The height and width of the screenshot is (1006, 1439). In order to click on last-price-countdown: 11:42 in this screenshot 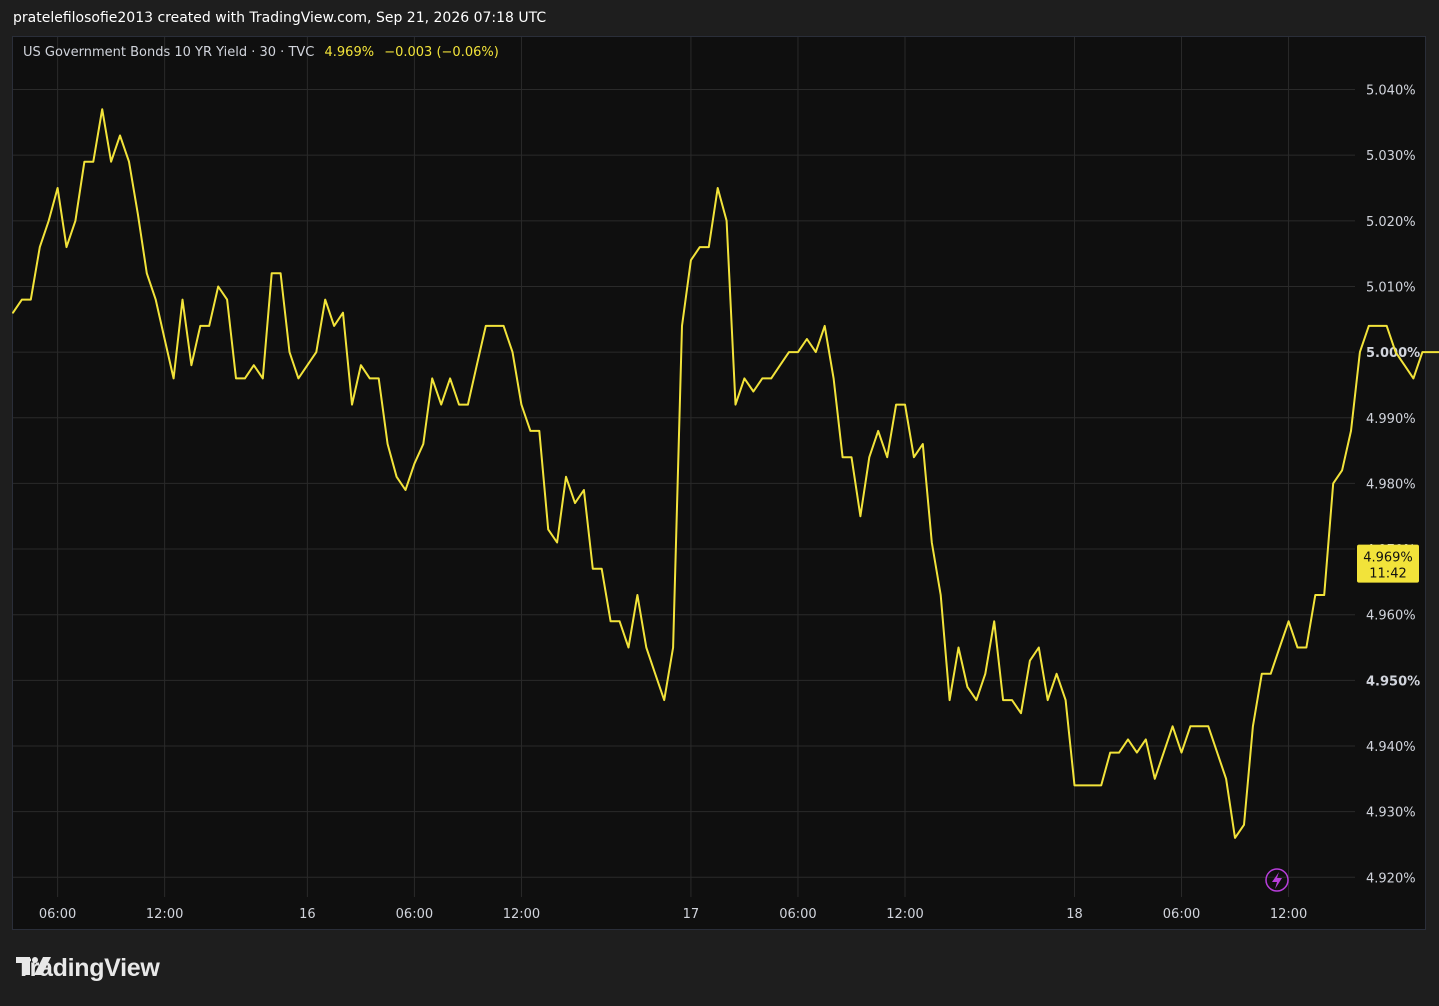, I will do `click(1387, 574)`.